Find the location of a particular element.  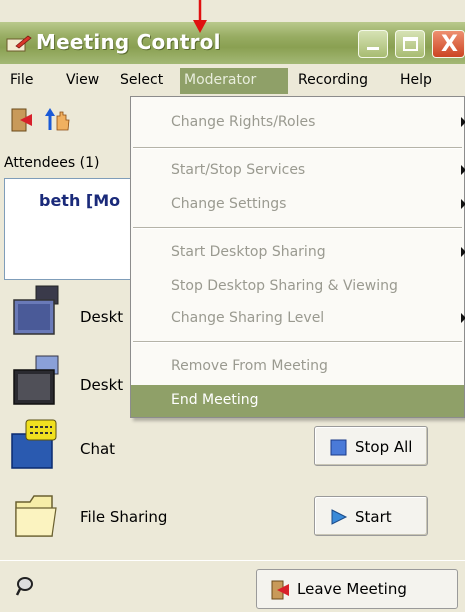

play-arrow-icon is located at coordinates (339, 517).